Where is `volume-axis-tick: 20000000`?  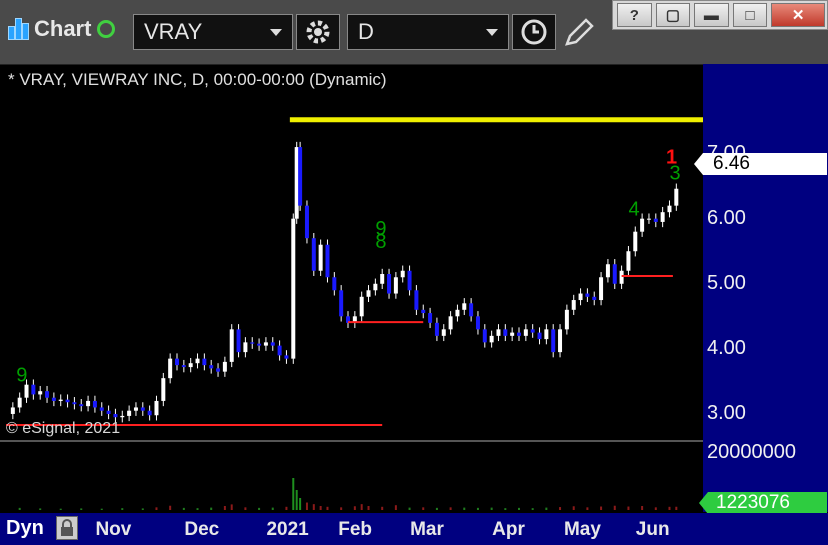 volume-axis-tick: 20000000 is located at coordinates (751, 452).